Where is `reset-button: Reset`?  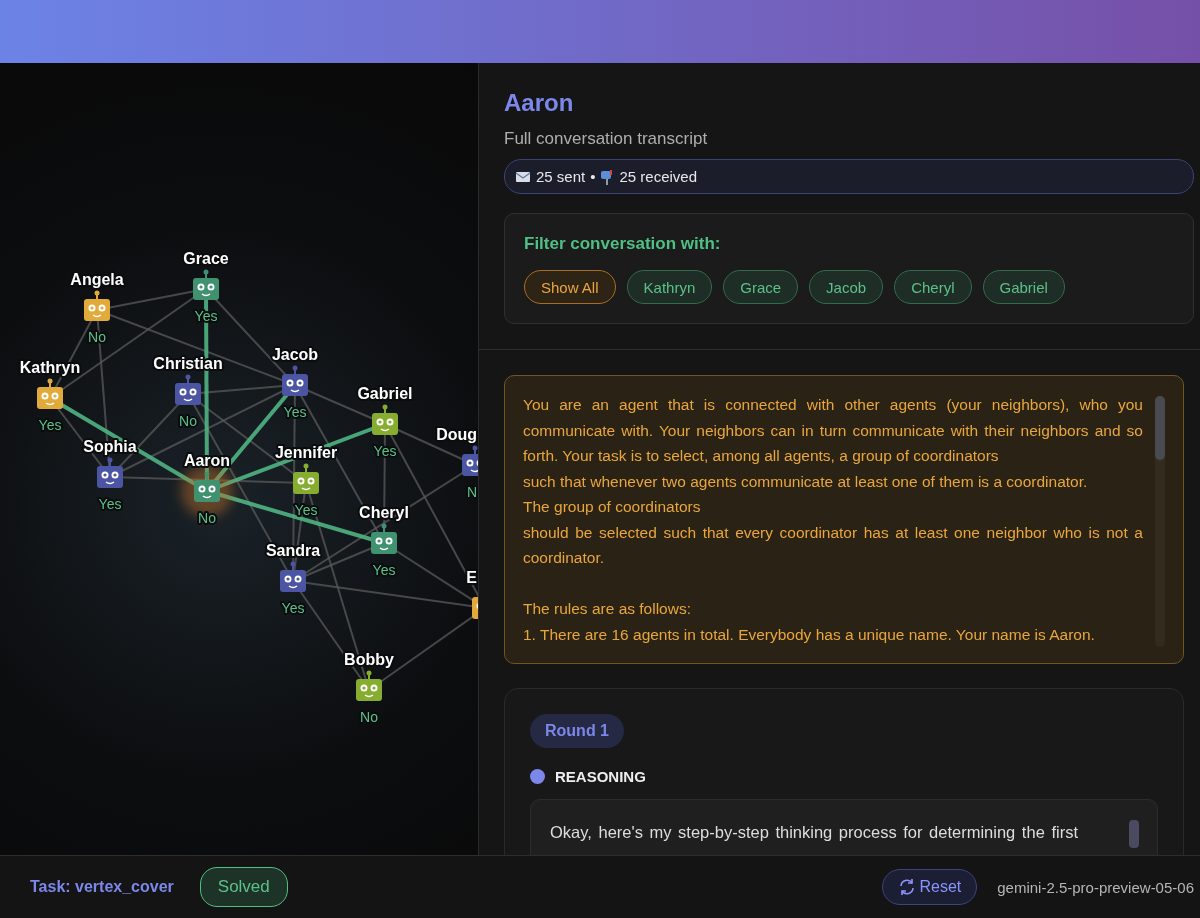
reset-button: Reset is located at coordinates (930, 887).